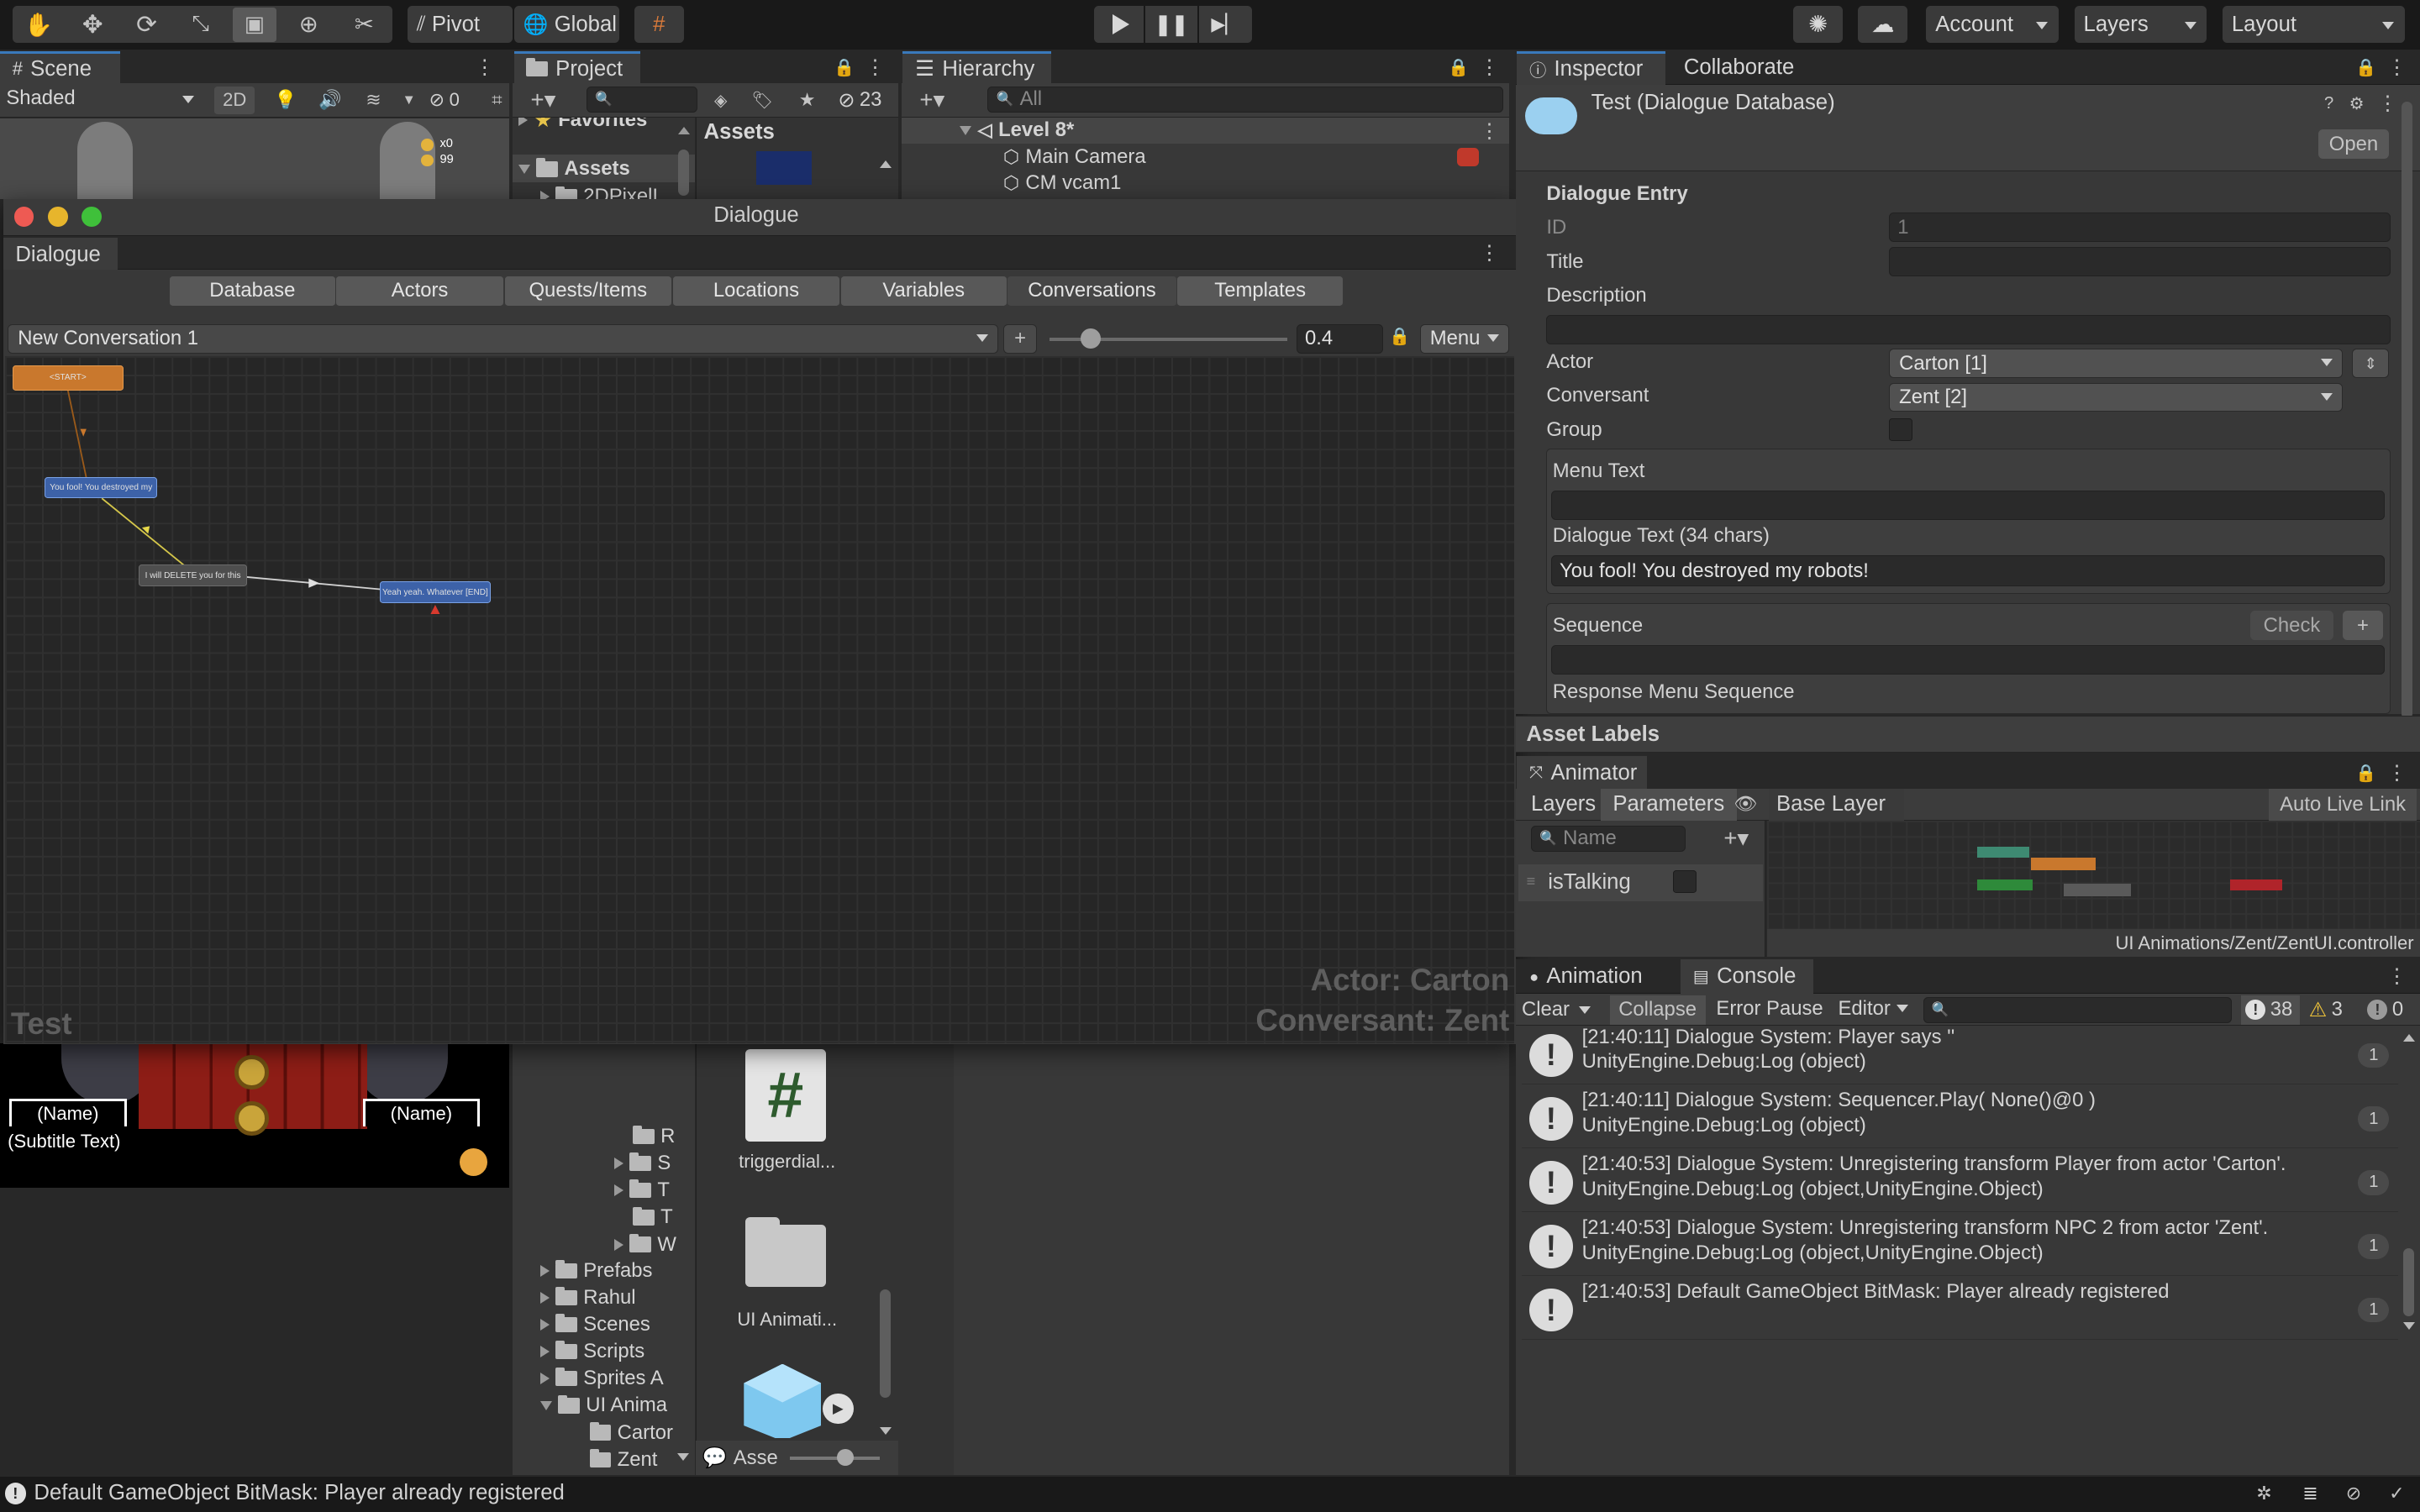  I want to click on account-dropdown: Account, so click(1993, 25).